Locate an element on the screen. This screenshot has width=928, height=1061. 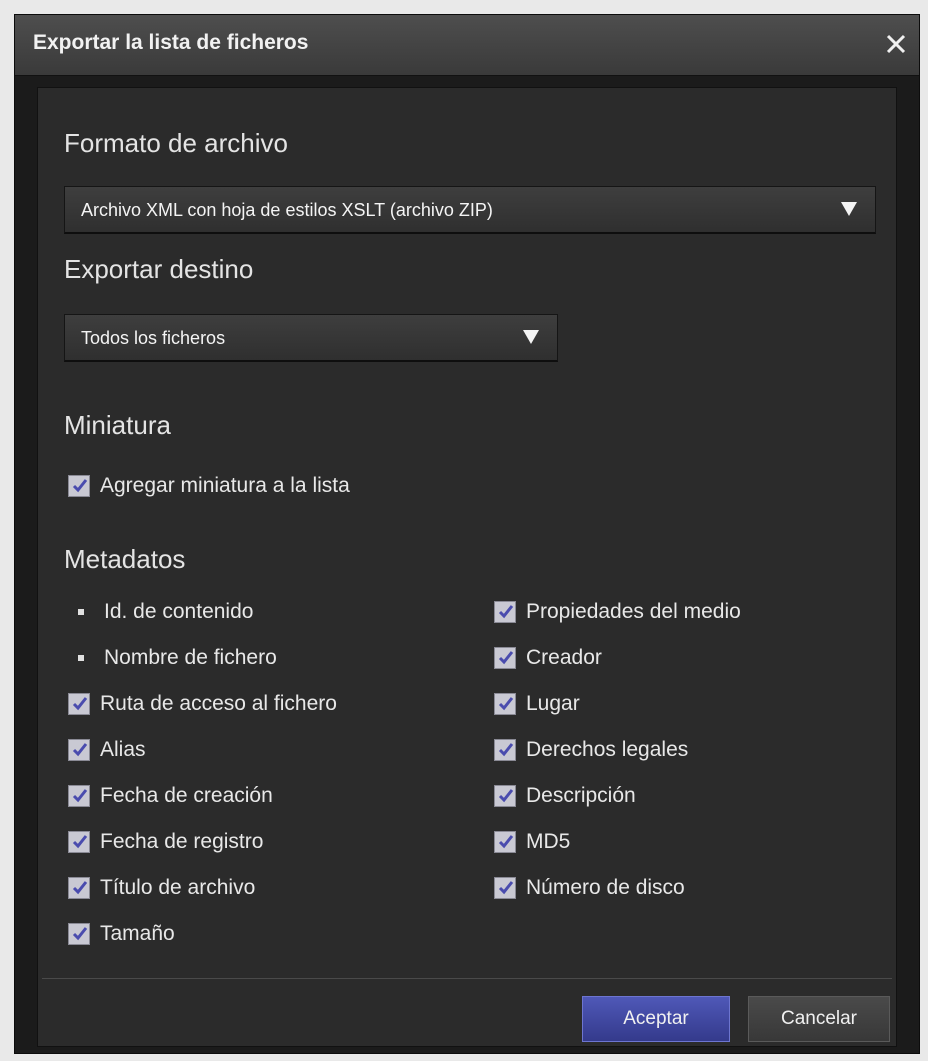
metadata-heading: Metadatos is located at coordinates (125, 559).